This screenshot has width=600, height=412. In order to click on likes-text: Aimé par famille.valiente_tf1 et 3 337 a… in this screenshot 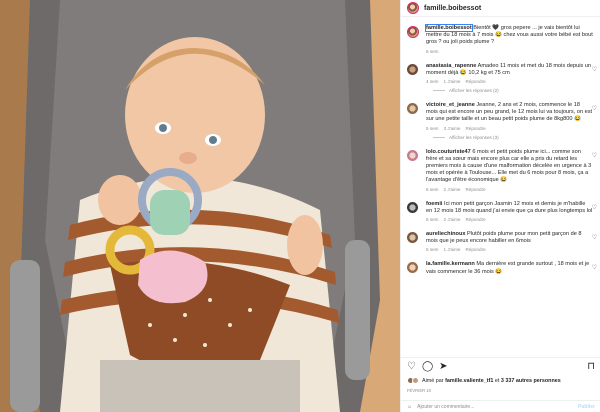, I will do `click(491, 381)`.